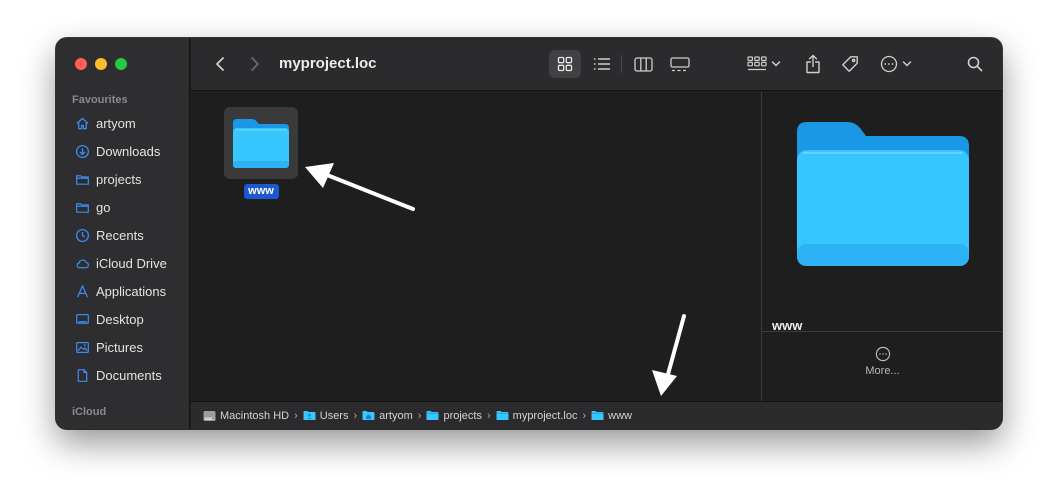  I want to click on chevron-left-icon, so click(220, 64).